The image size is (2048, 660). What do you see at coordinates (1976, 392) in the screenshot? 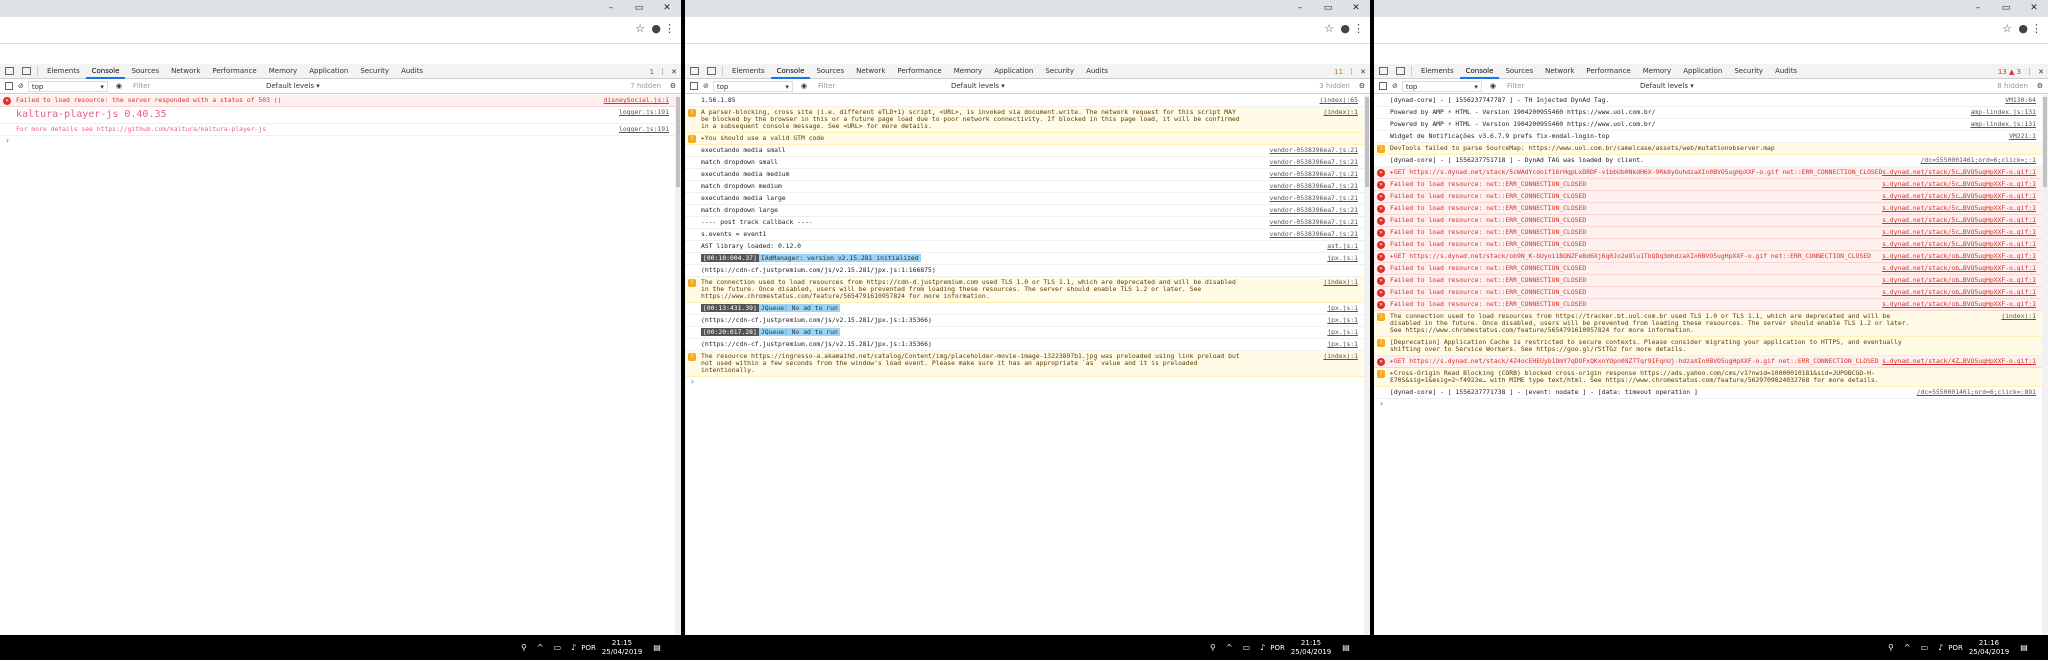
I see `source-link: /dc=5550001461;ord=6;click=:891` at bounding box center [1976, 392].